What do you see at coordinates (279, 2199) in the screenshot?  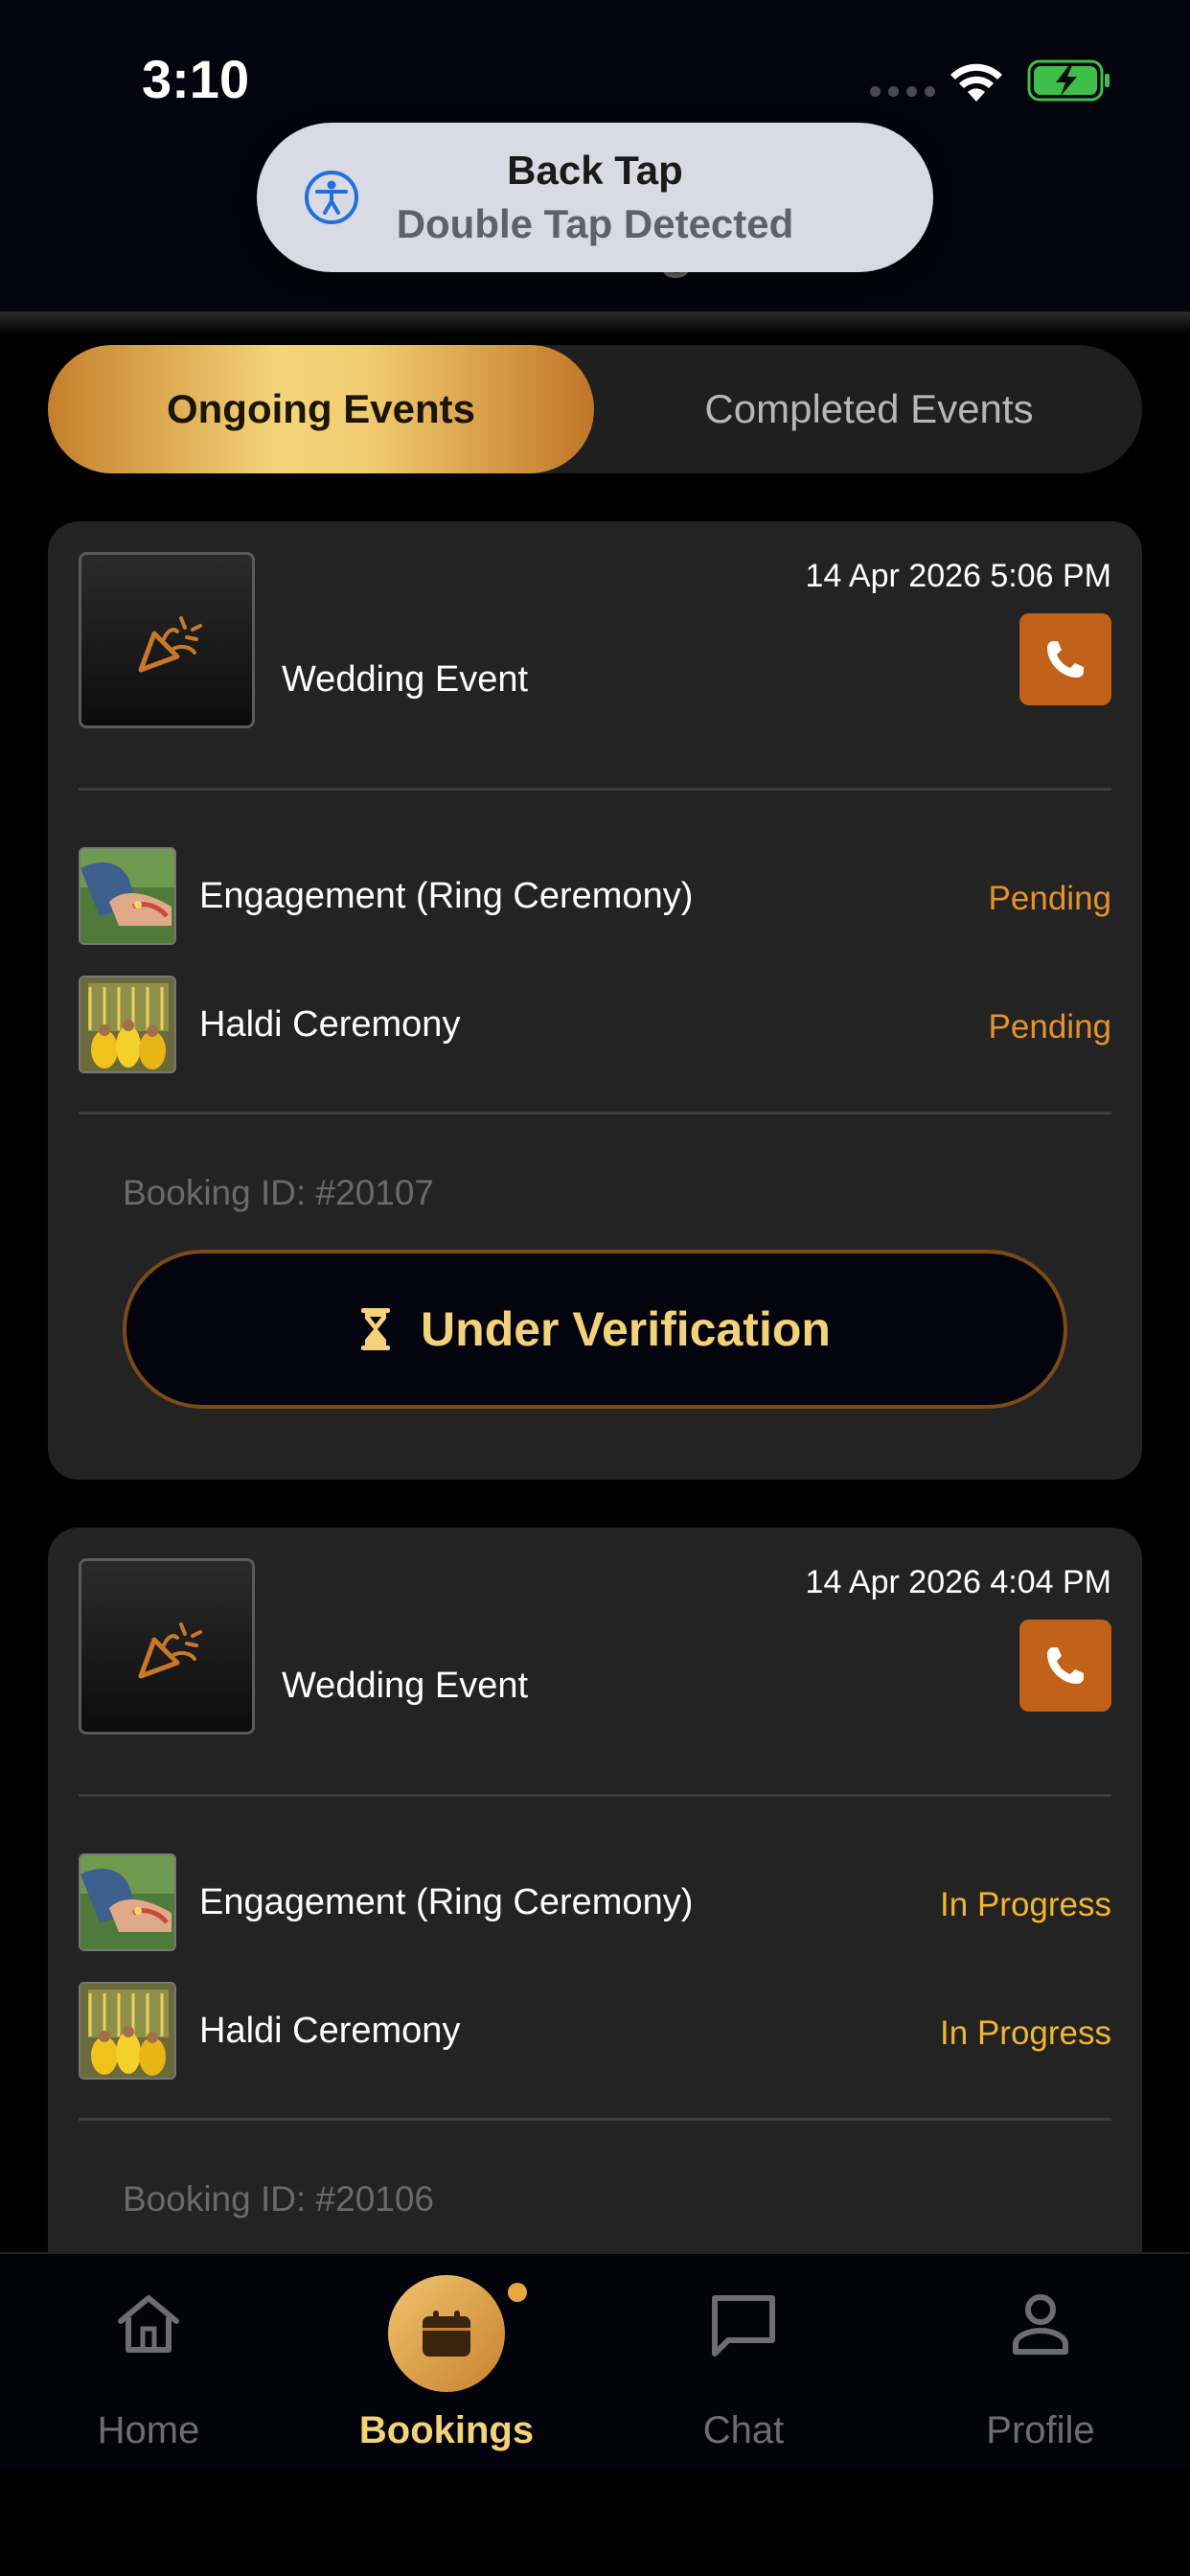 I see `booking-id: Booking ID: #20106` at bounding box center [279, 2199].